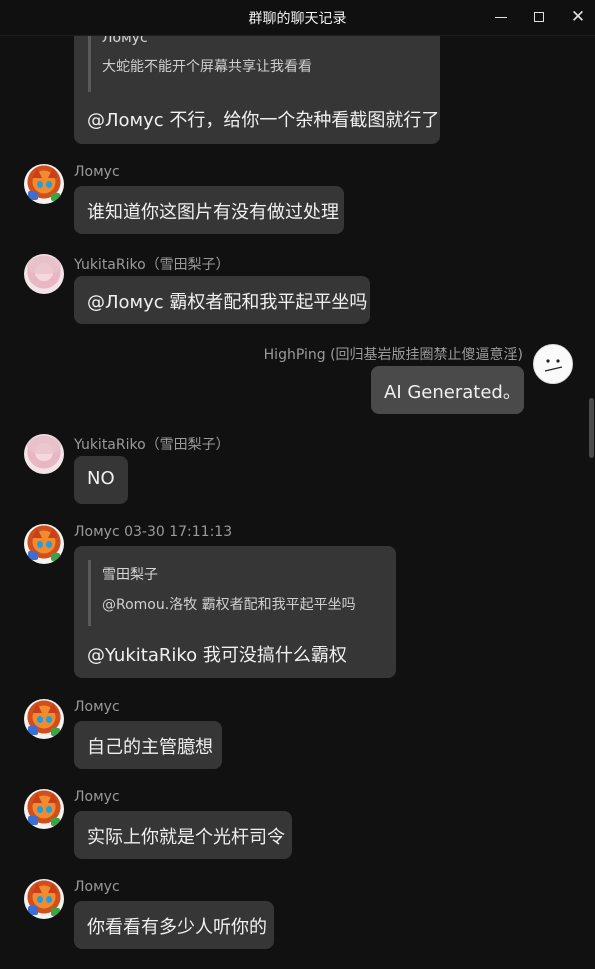 This screenshot has height=969, width=595. I want to click on close-button: ✕, so click(578, 17).